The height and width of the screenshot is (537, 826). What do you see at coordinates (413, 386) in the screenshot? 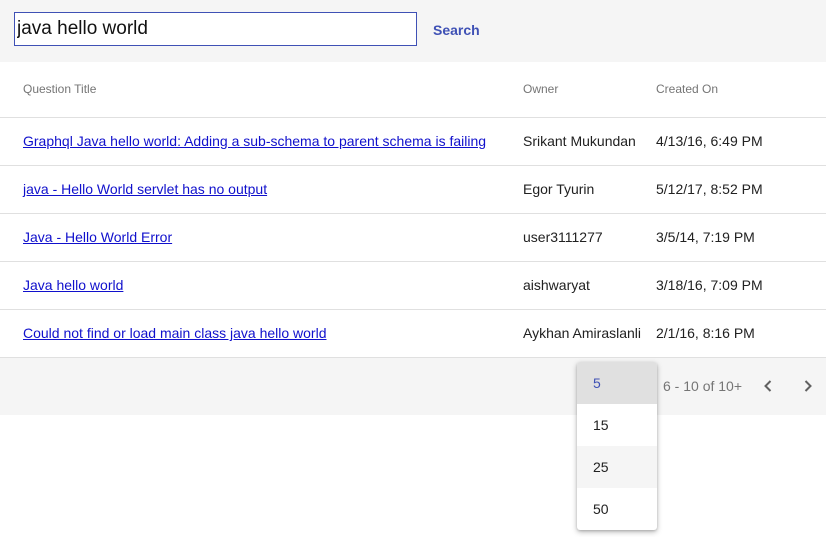
I see `pagination-bar: 6 - 10 of 10+` at bounding box center [413, 386].